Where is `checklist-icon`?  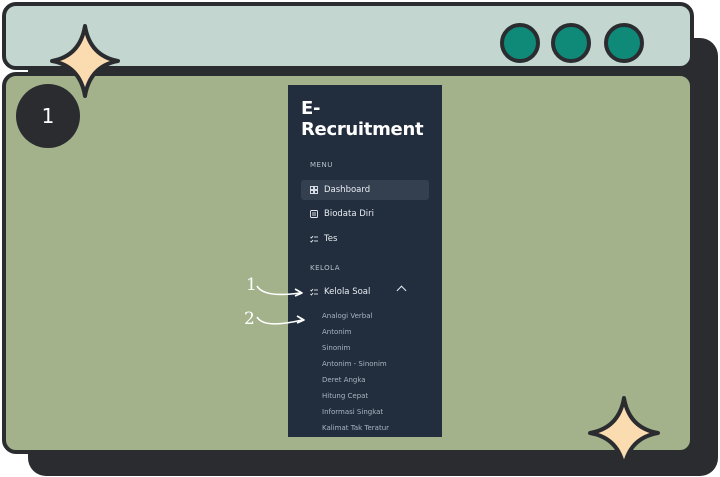
checklist-icon is located at coordinates (314, 239).